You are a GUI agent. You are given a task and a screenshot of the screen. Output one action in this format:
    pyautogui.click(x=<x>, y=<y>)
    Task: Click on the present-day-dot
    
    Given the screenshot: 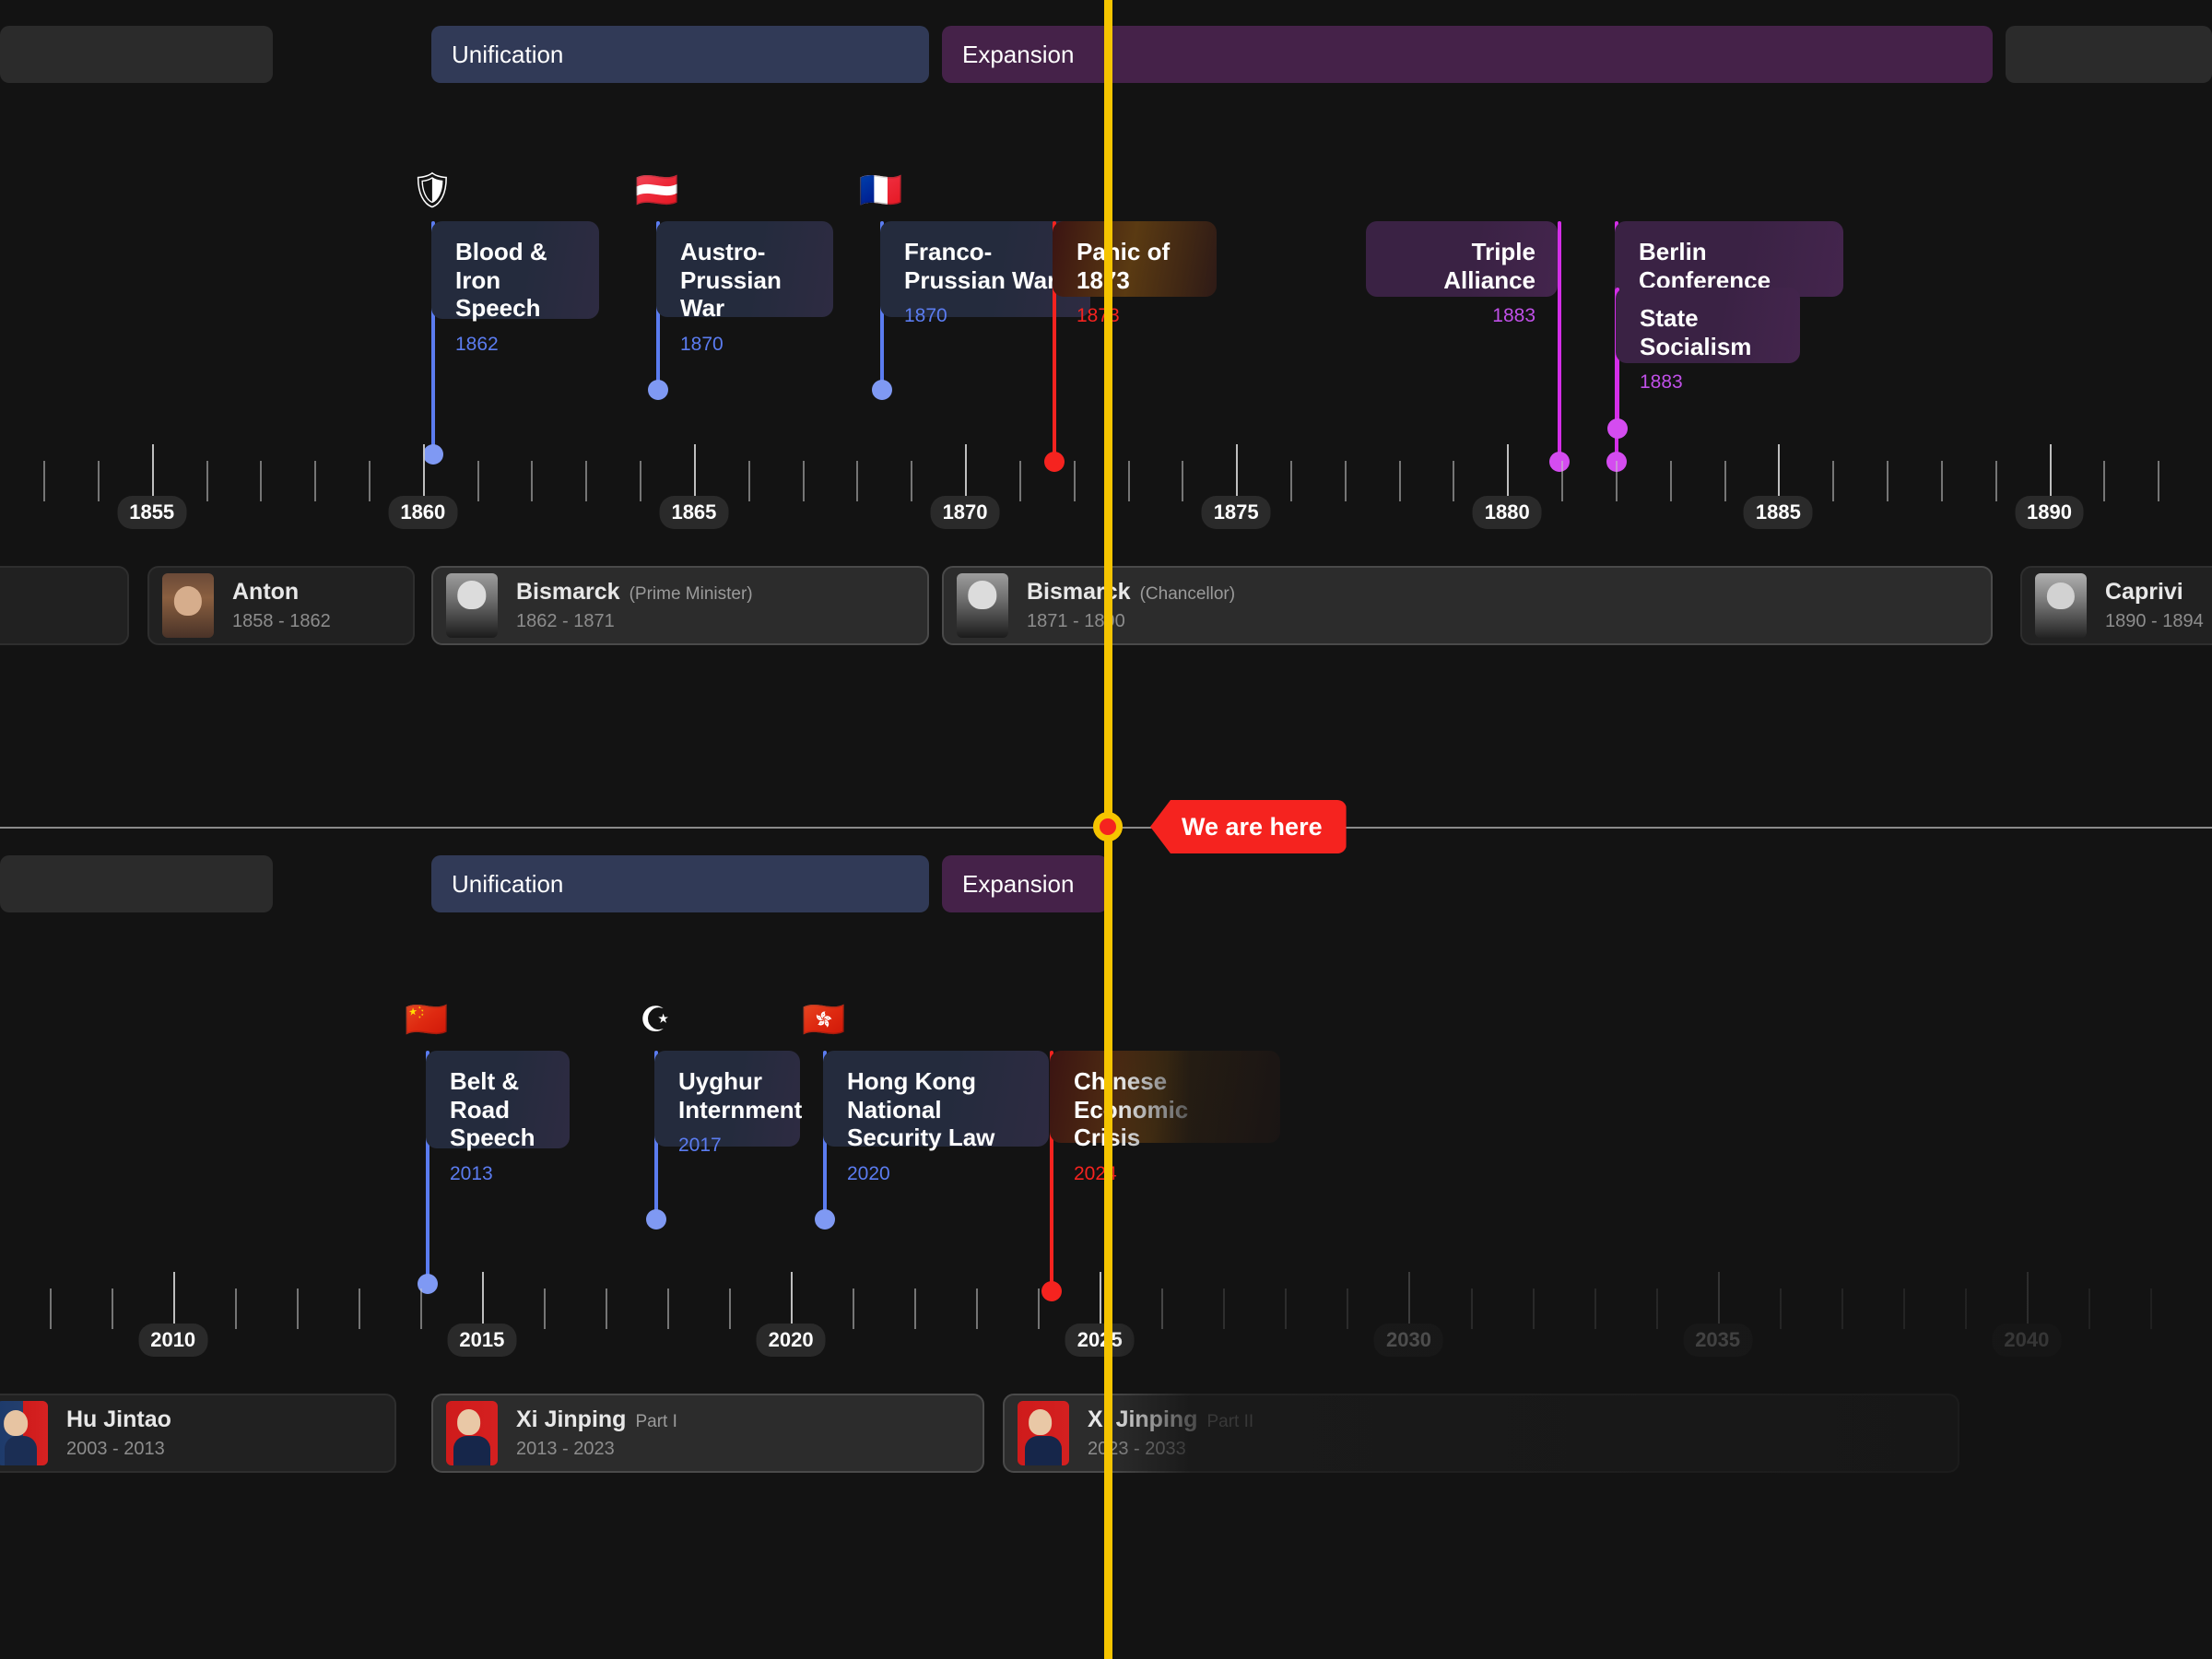 What is the action you would take?
    pyautogui.click(x=1108, y=826)
    